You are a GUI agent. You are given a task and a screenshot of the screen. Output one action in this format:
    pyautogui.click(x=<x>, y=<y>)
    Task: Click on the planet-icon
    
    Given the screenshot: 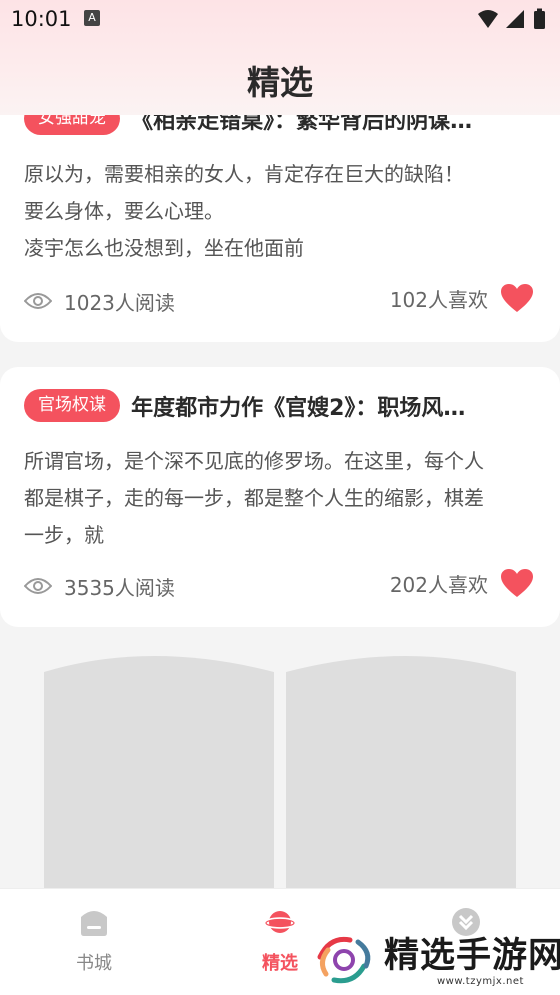 What is the action you would take?
    pyautogui.click(x=280, y=922)
    